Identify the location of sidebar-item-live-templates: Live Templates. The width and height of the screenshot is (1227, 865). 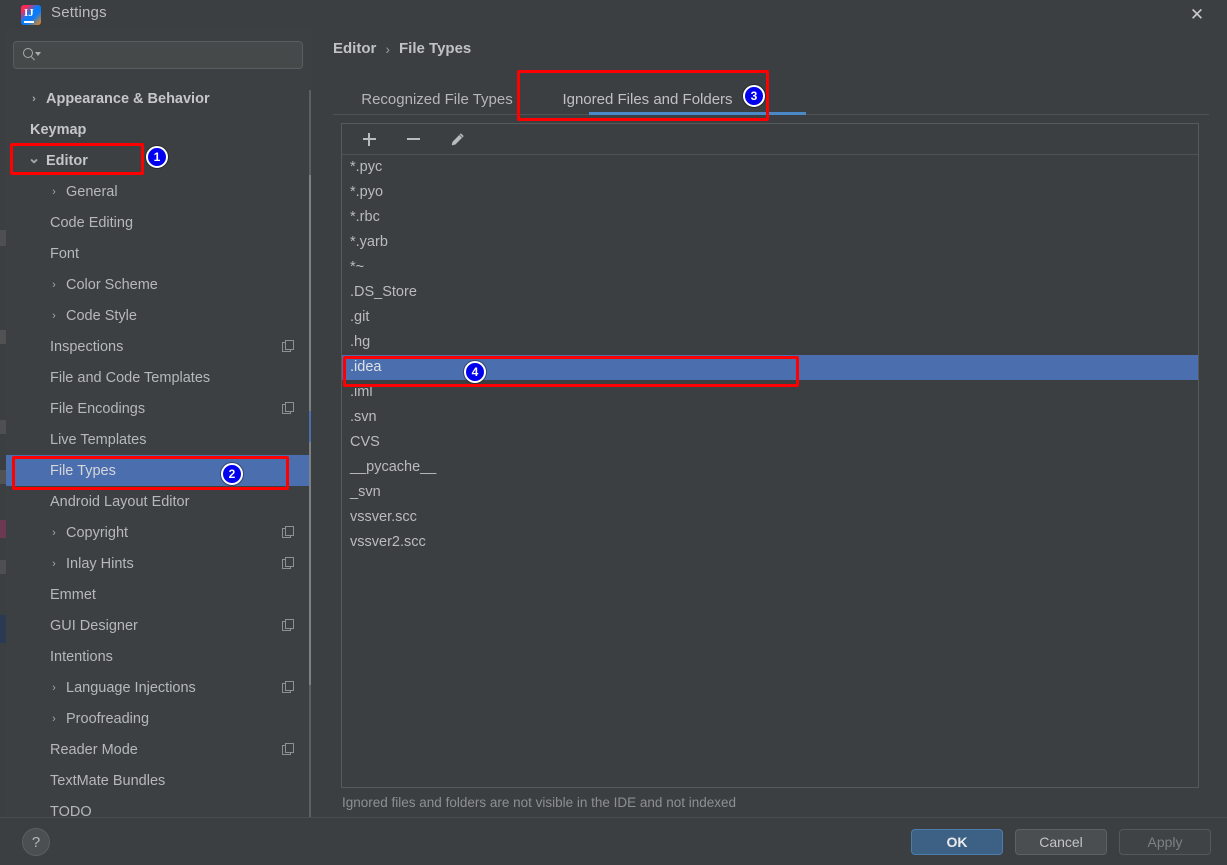
(158, 439).